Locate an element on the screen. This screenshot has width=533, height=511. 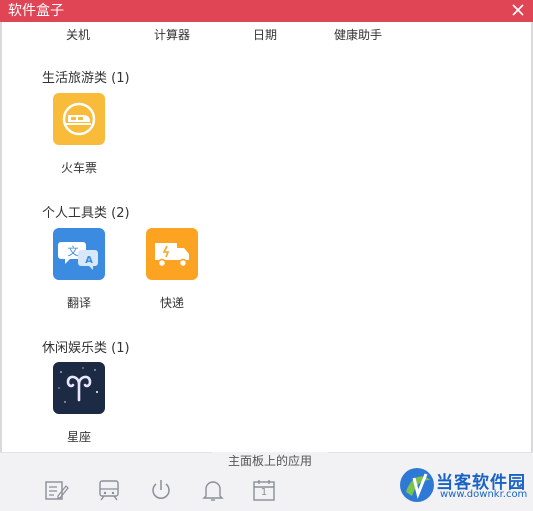
app-delivery: 快递 is located at coordinates (172, 269).